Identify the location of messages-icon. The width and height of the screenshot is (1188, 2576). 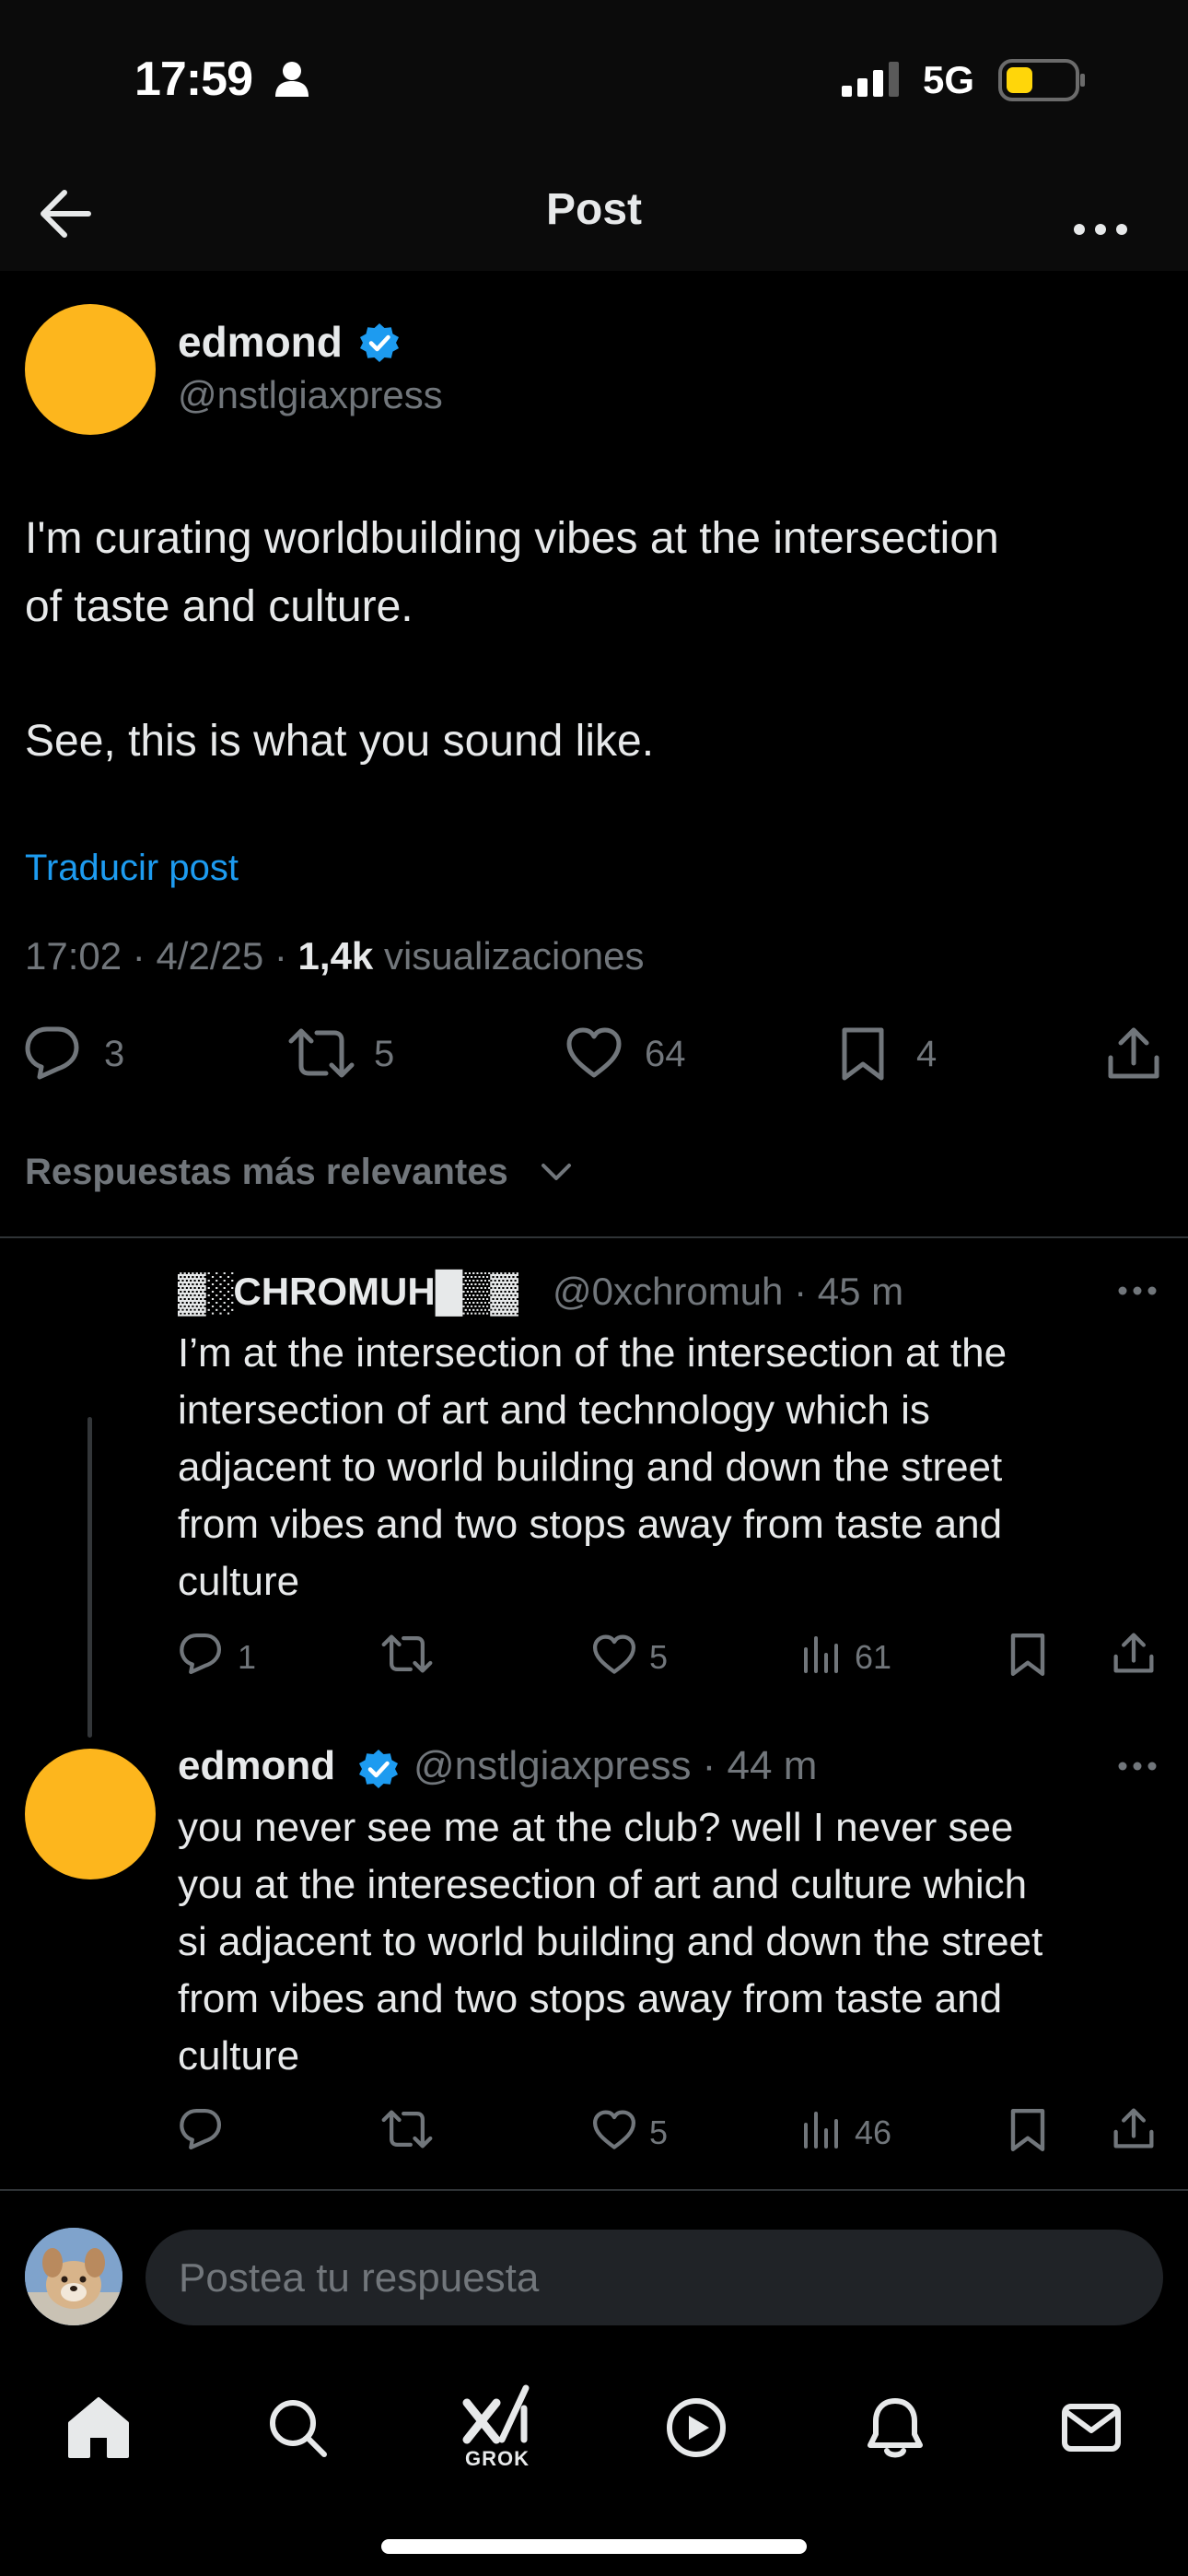
(1091, 2428).